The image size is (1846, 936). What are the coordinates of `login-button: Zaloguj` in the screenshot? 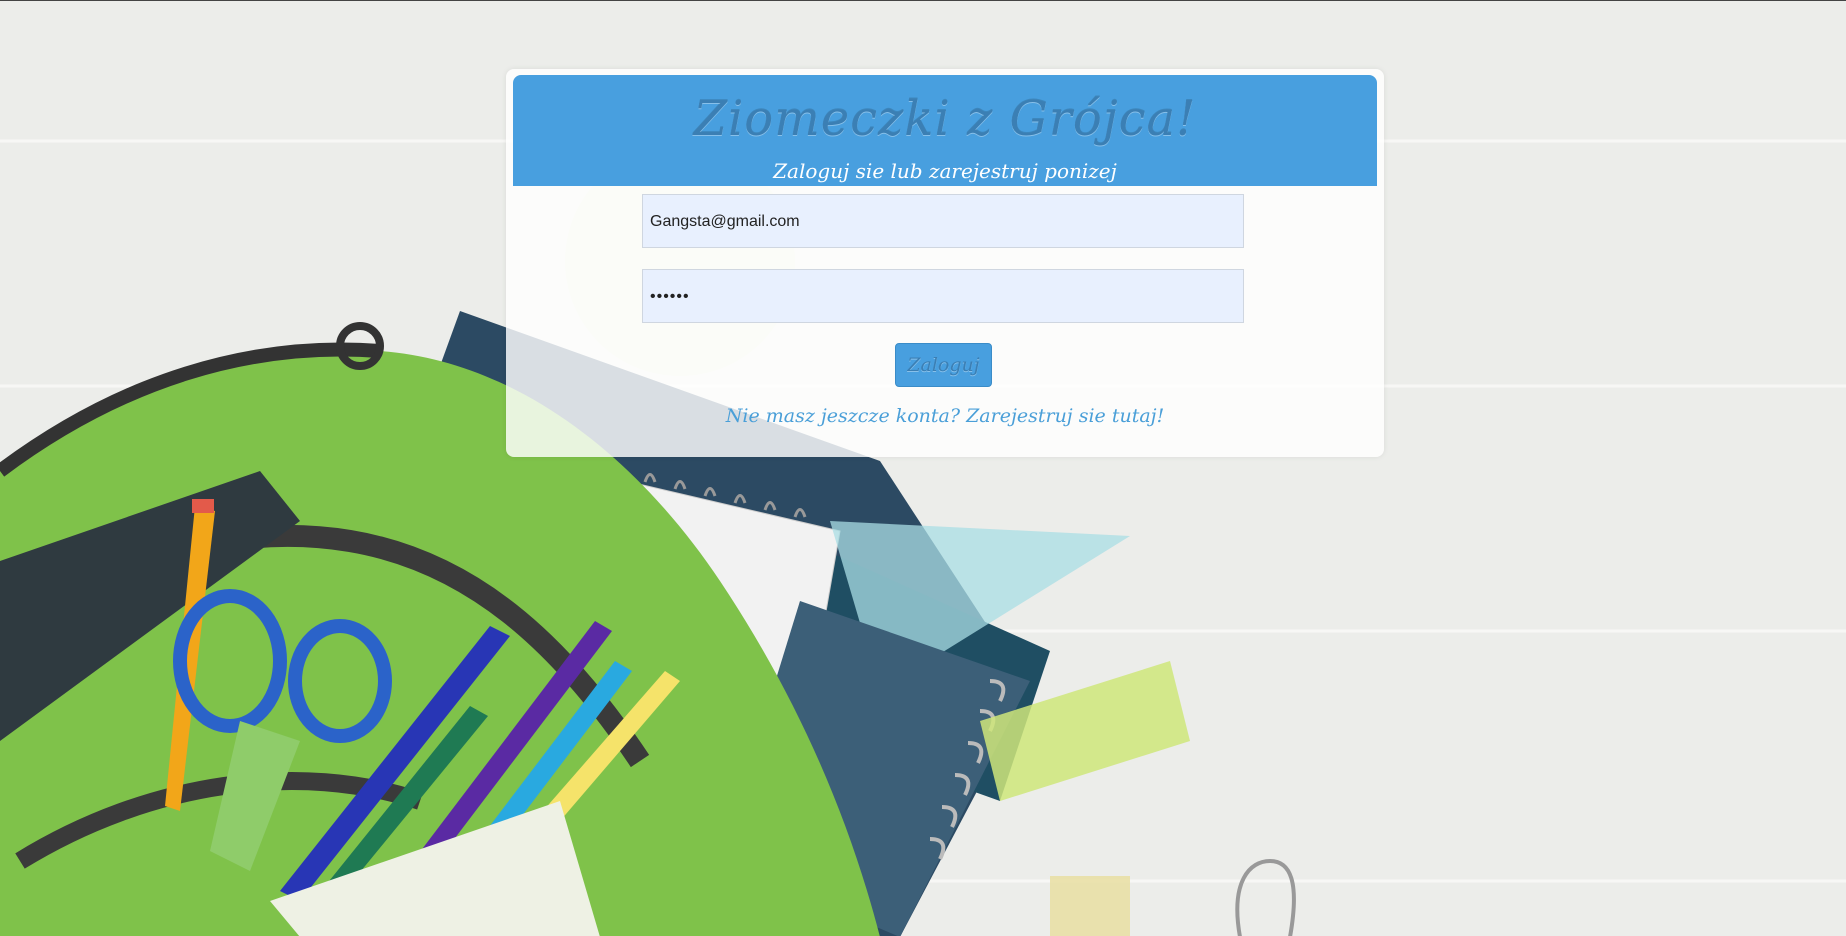 It's located at (943, 365).